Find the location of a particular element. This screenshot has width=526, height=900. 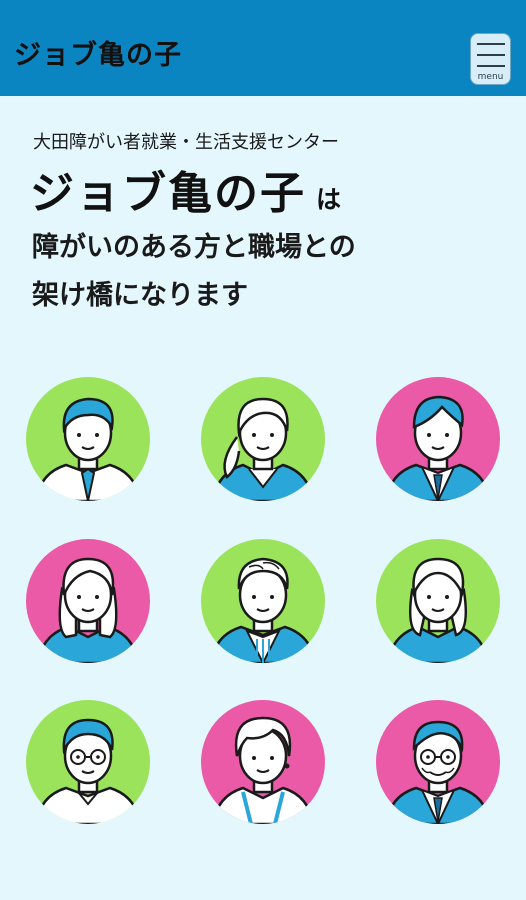

menu-button: menu is located at coordinates (490, 59).